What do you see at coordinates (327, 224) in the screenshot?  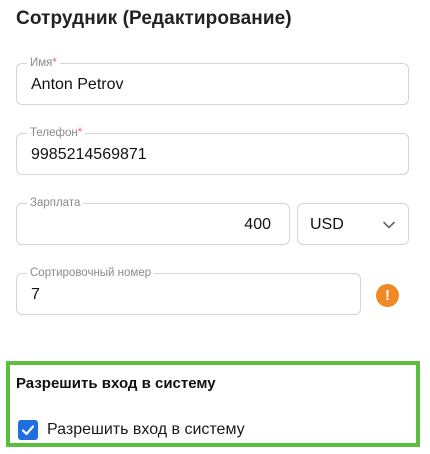 I see `currency-select-value: USD` at bounding box center [327, 224].